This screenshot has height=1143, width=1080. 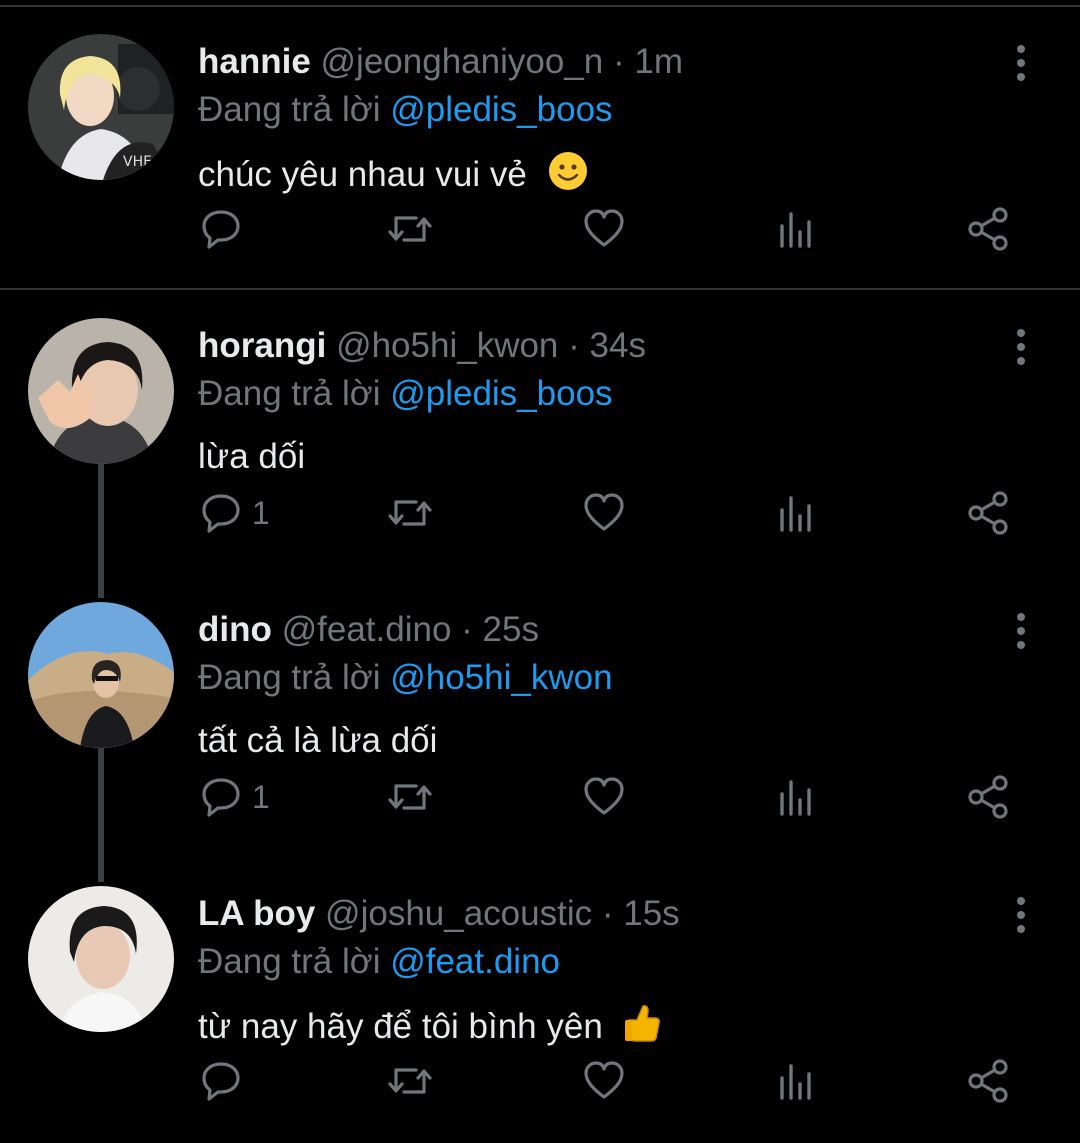 I want to click on tweet-text-content: tất cả là lừa dối, so click(x=318, y=740).